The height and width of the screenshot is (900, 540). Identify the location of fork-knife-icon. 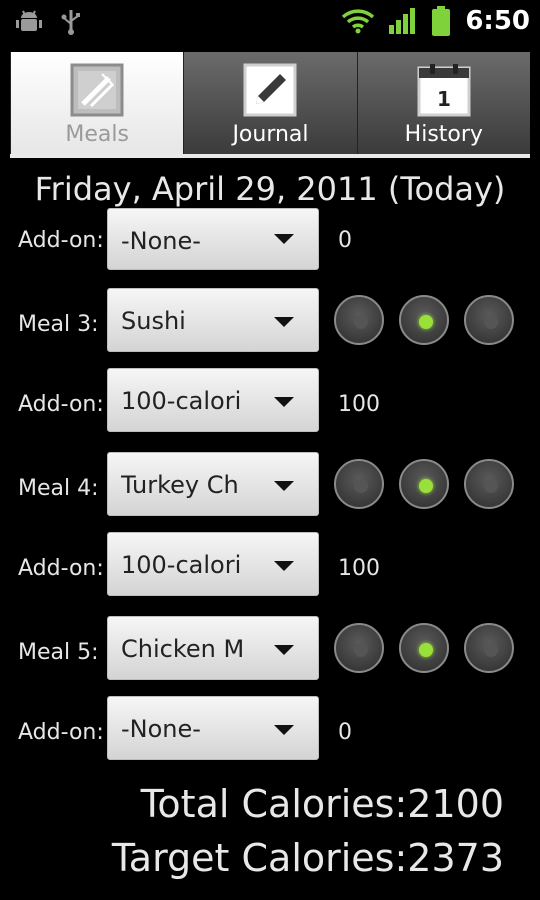
(97, 90).